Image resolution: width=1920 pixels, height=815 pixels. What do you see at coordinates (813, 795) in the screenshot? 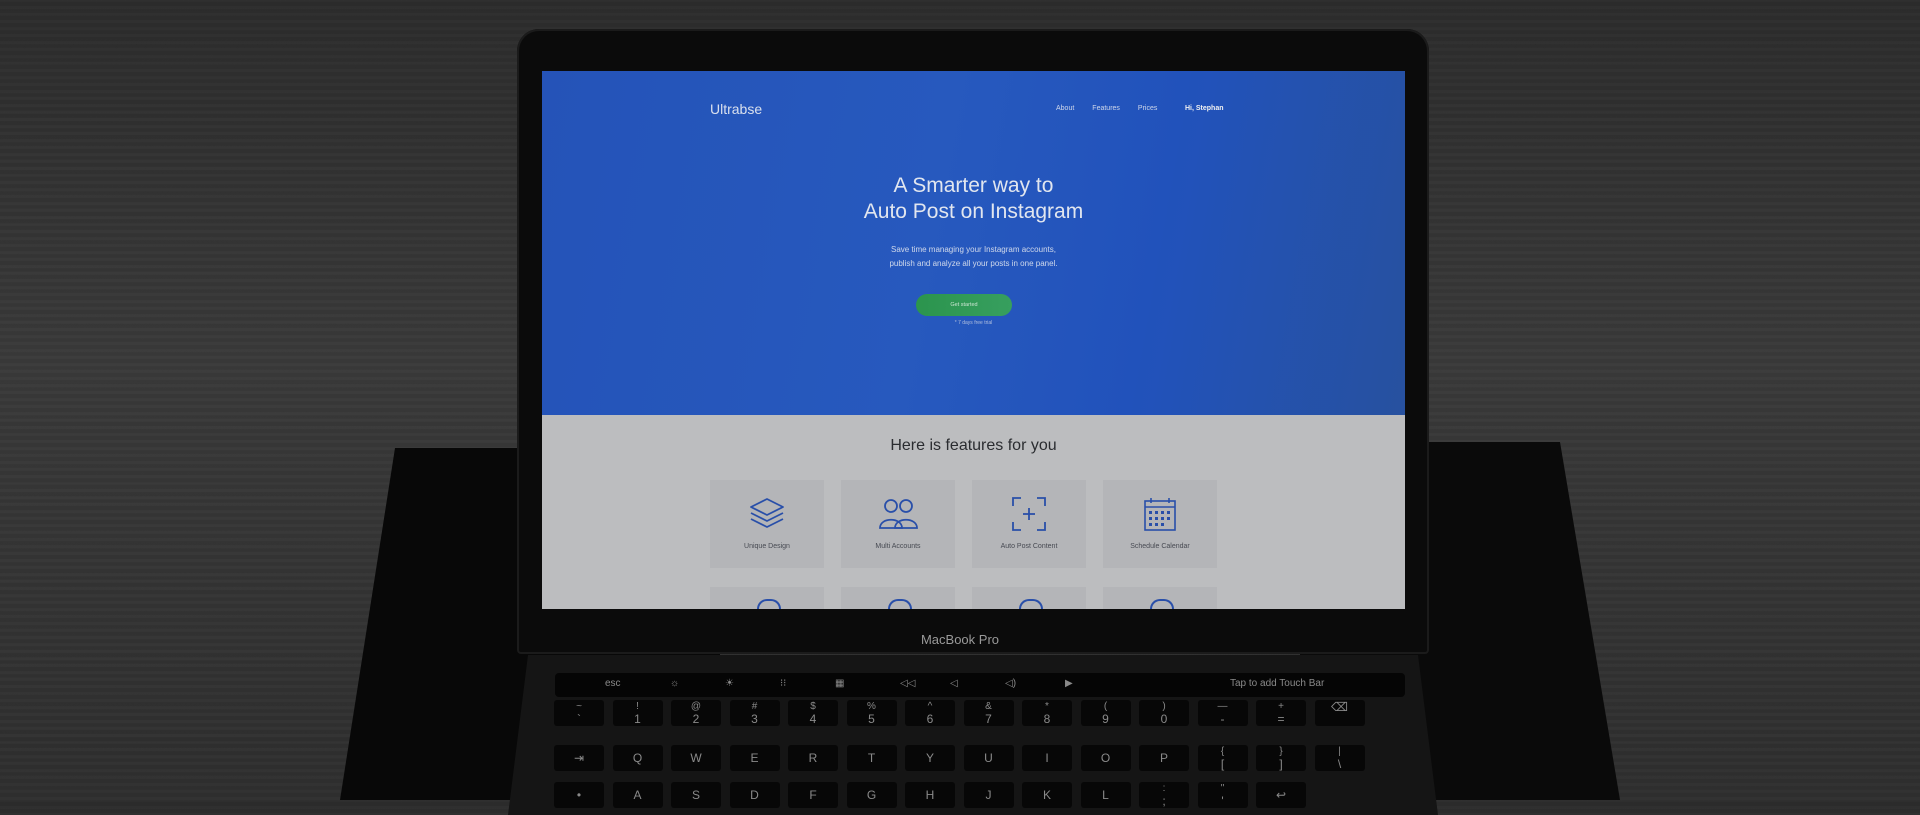
I see `keyboard-key: F` at bounding box center [813, 795].